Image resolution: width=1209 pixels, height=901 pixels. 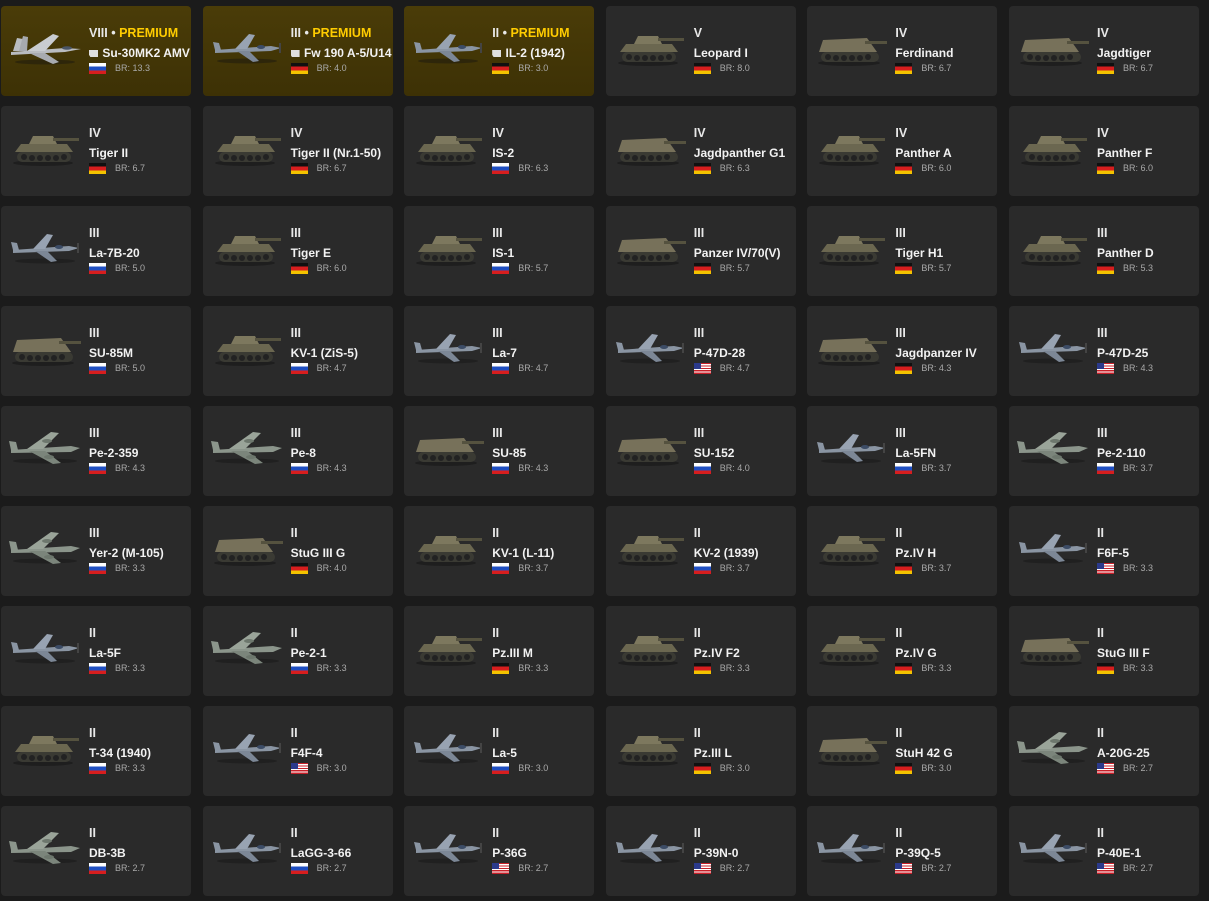 What do you see at coordinates (340, 553) in the screenshot?
I see `vehicle-name-line: StuG III G` at bounding box center [340, 553].